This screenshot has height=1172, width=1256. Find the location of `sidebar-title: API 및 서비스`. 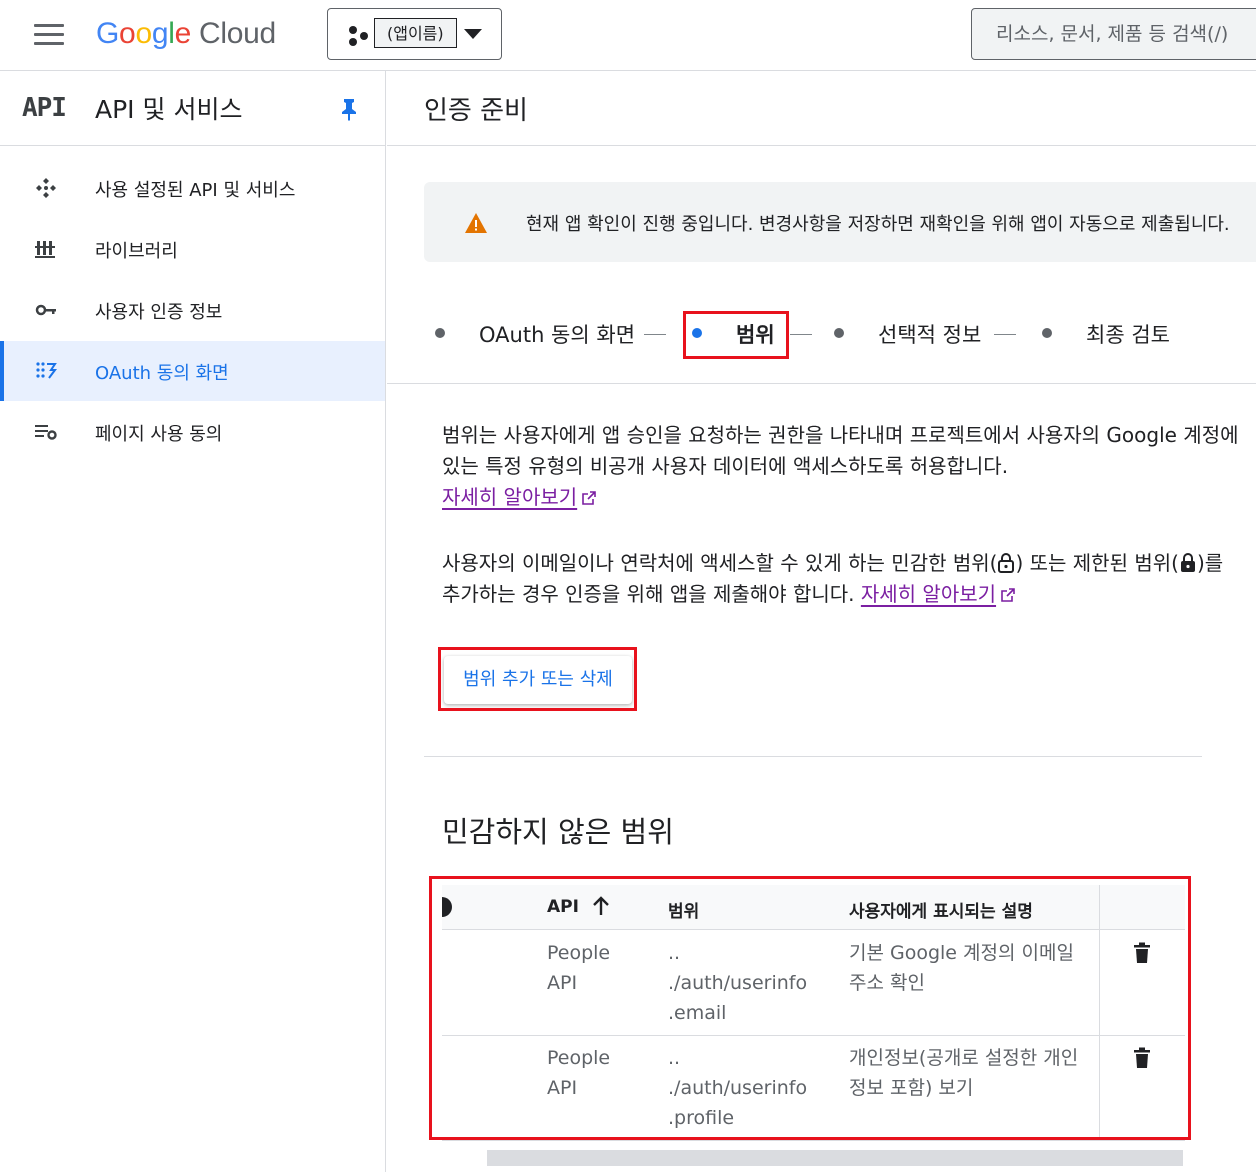

sidebar-title: API 및 서비스 is located at coordinates (169, 109).